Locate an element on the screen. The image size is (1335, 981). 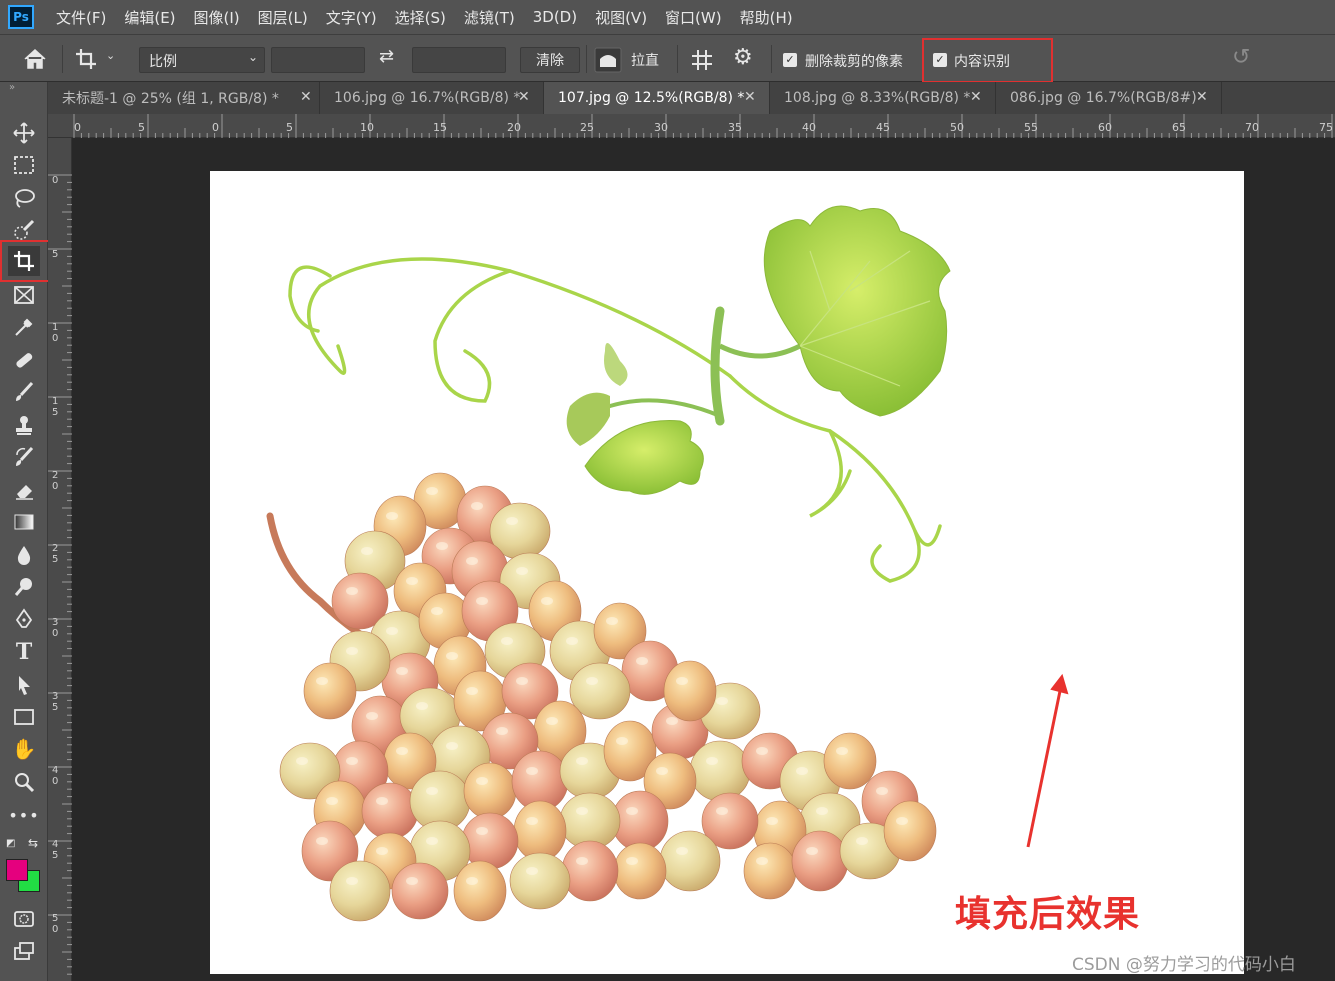
straighten-label: 拉直 is located at coordinates (645, 60).